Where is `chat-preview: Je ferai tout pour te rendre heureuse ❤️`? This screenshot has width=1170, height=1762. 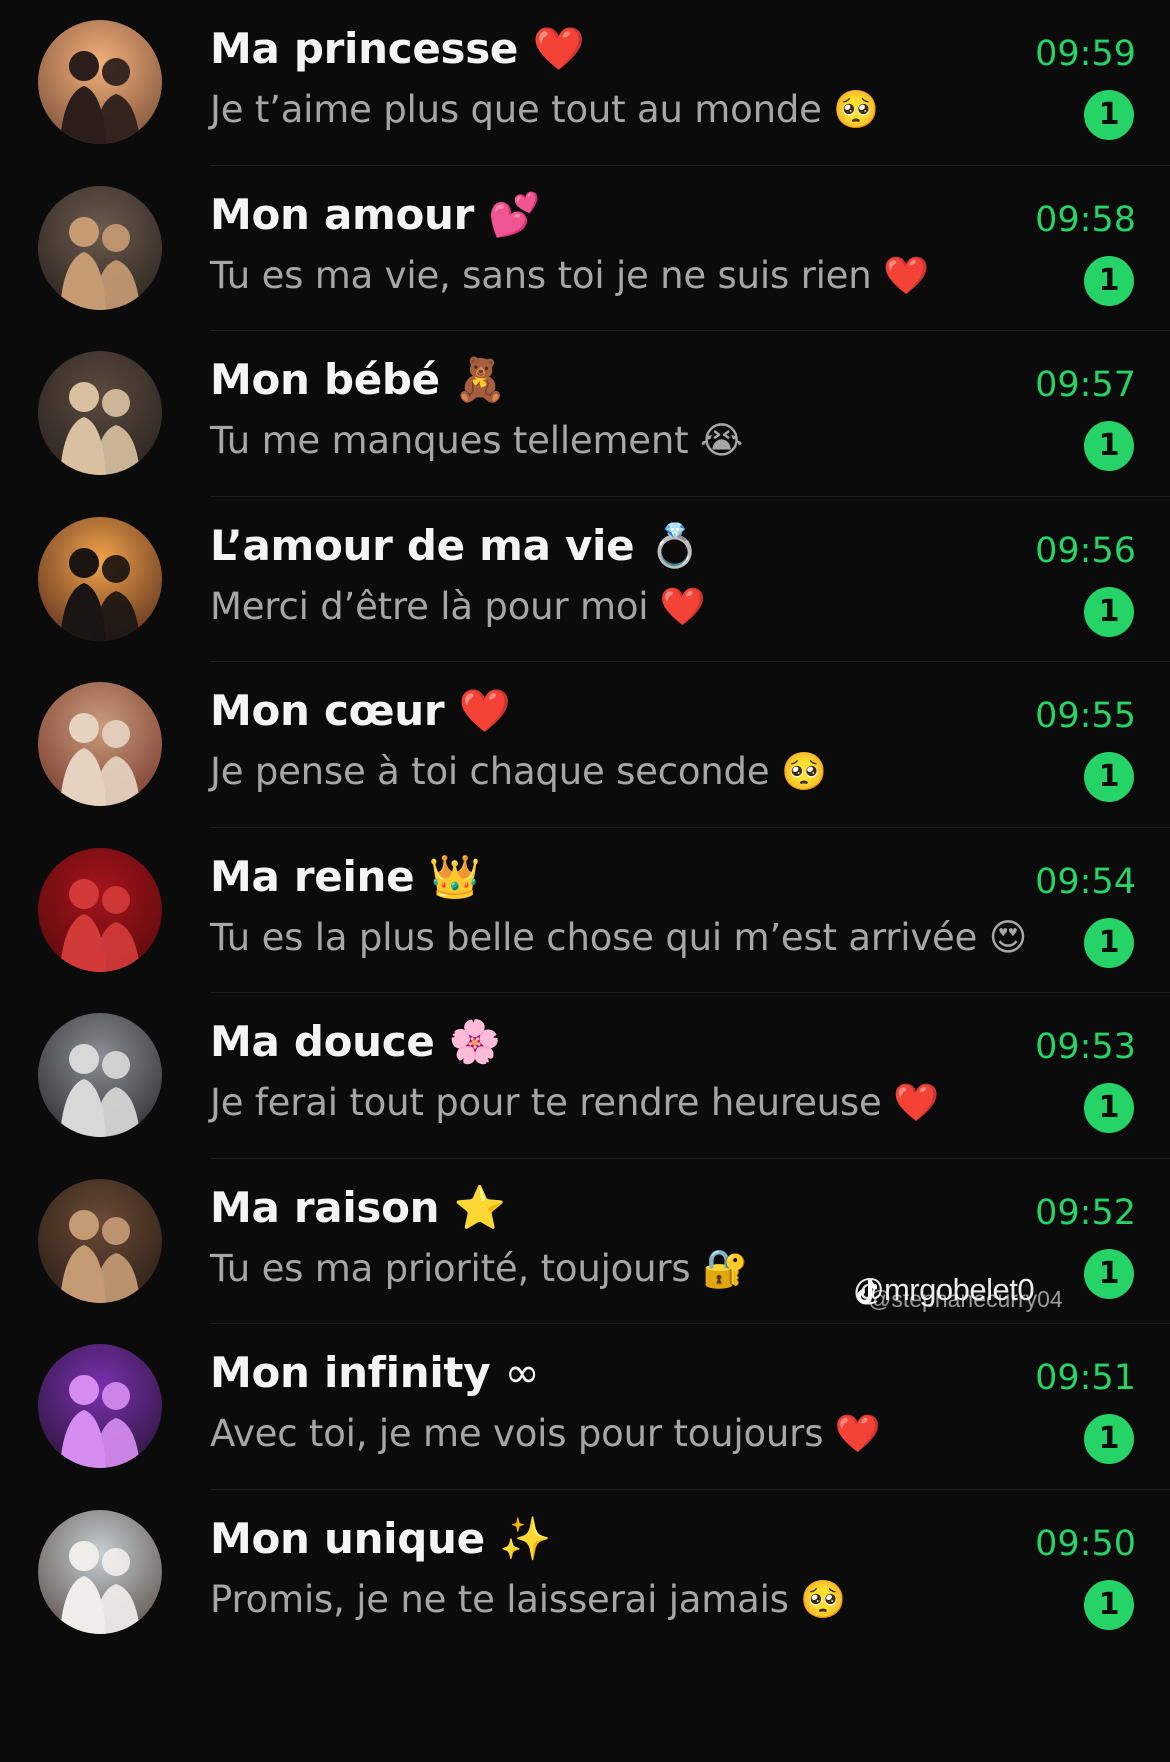 chat-preview: Je ferai tout pour te rendre heureuse ❤️ is located at coordinates (574, 1103).